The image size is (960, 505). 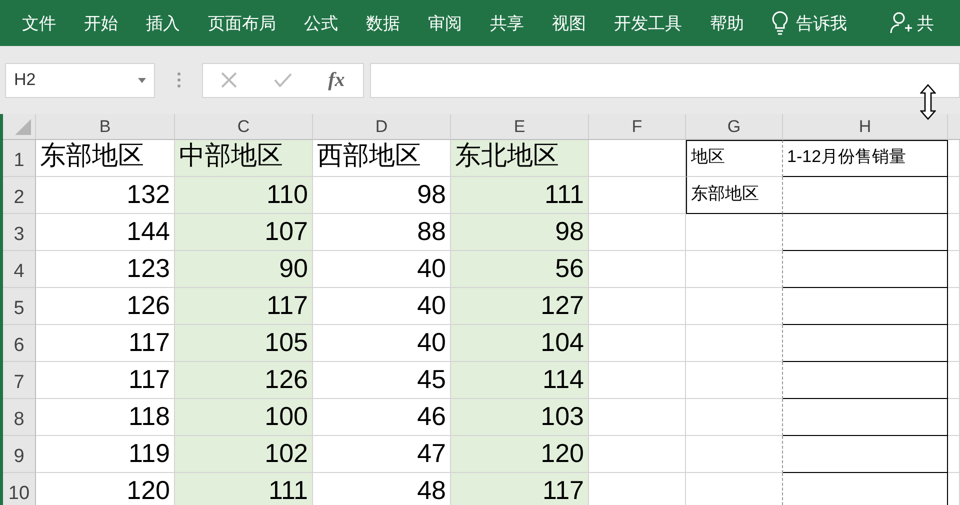 I want to click on table-cell: 56, so click(x=520, y=269).